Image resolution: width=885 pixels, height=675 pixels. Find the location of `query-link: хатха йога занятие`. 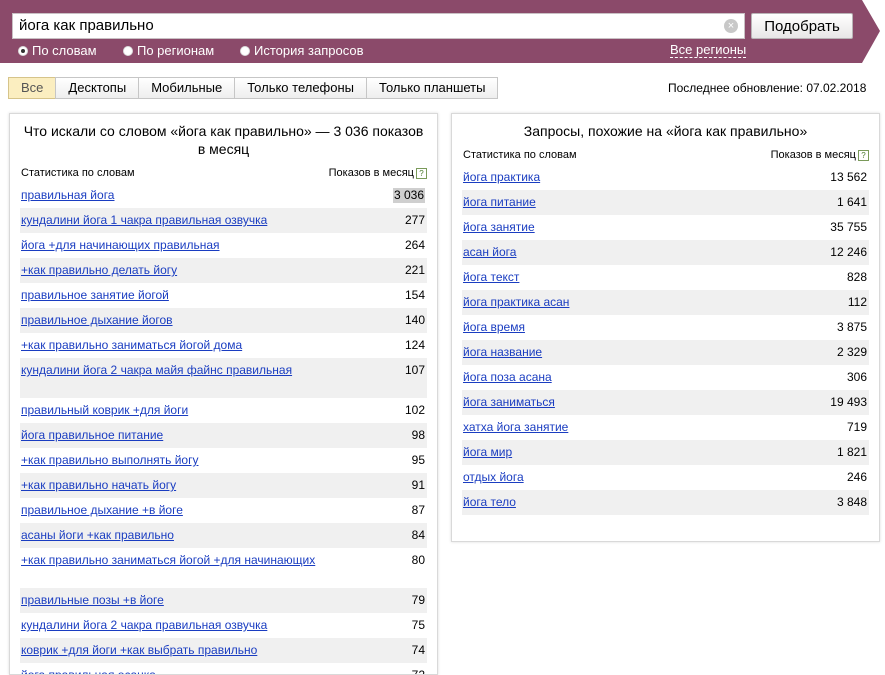

query-link: хатха йога занятие is located at coordinates (613, 427).